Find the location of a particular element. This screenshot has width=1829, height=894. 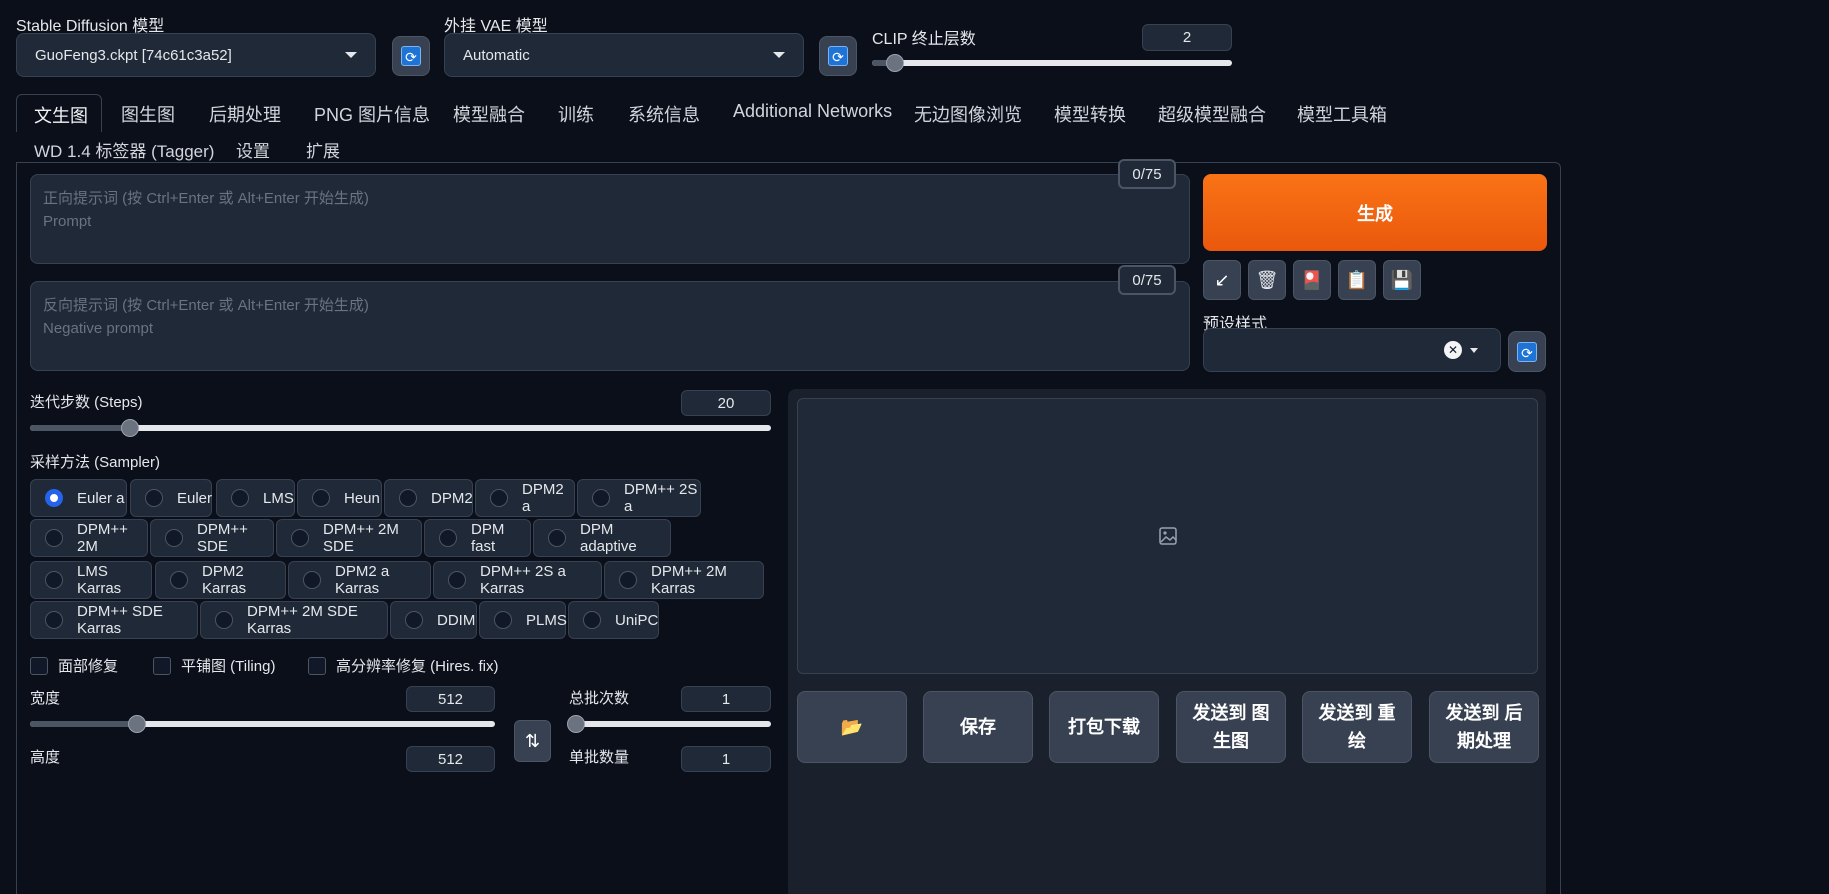

tiling-checkbox: 平铺图 (Tiling) is located at coordinates (214, 665).